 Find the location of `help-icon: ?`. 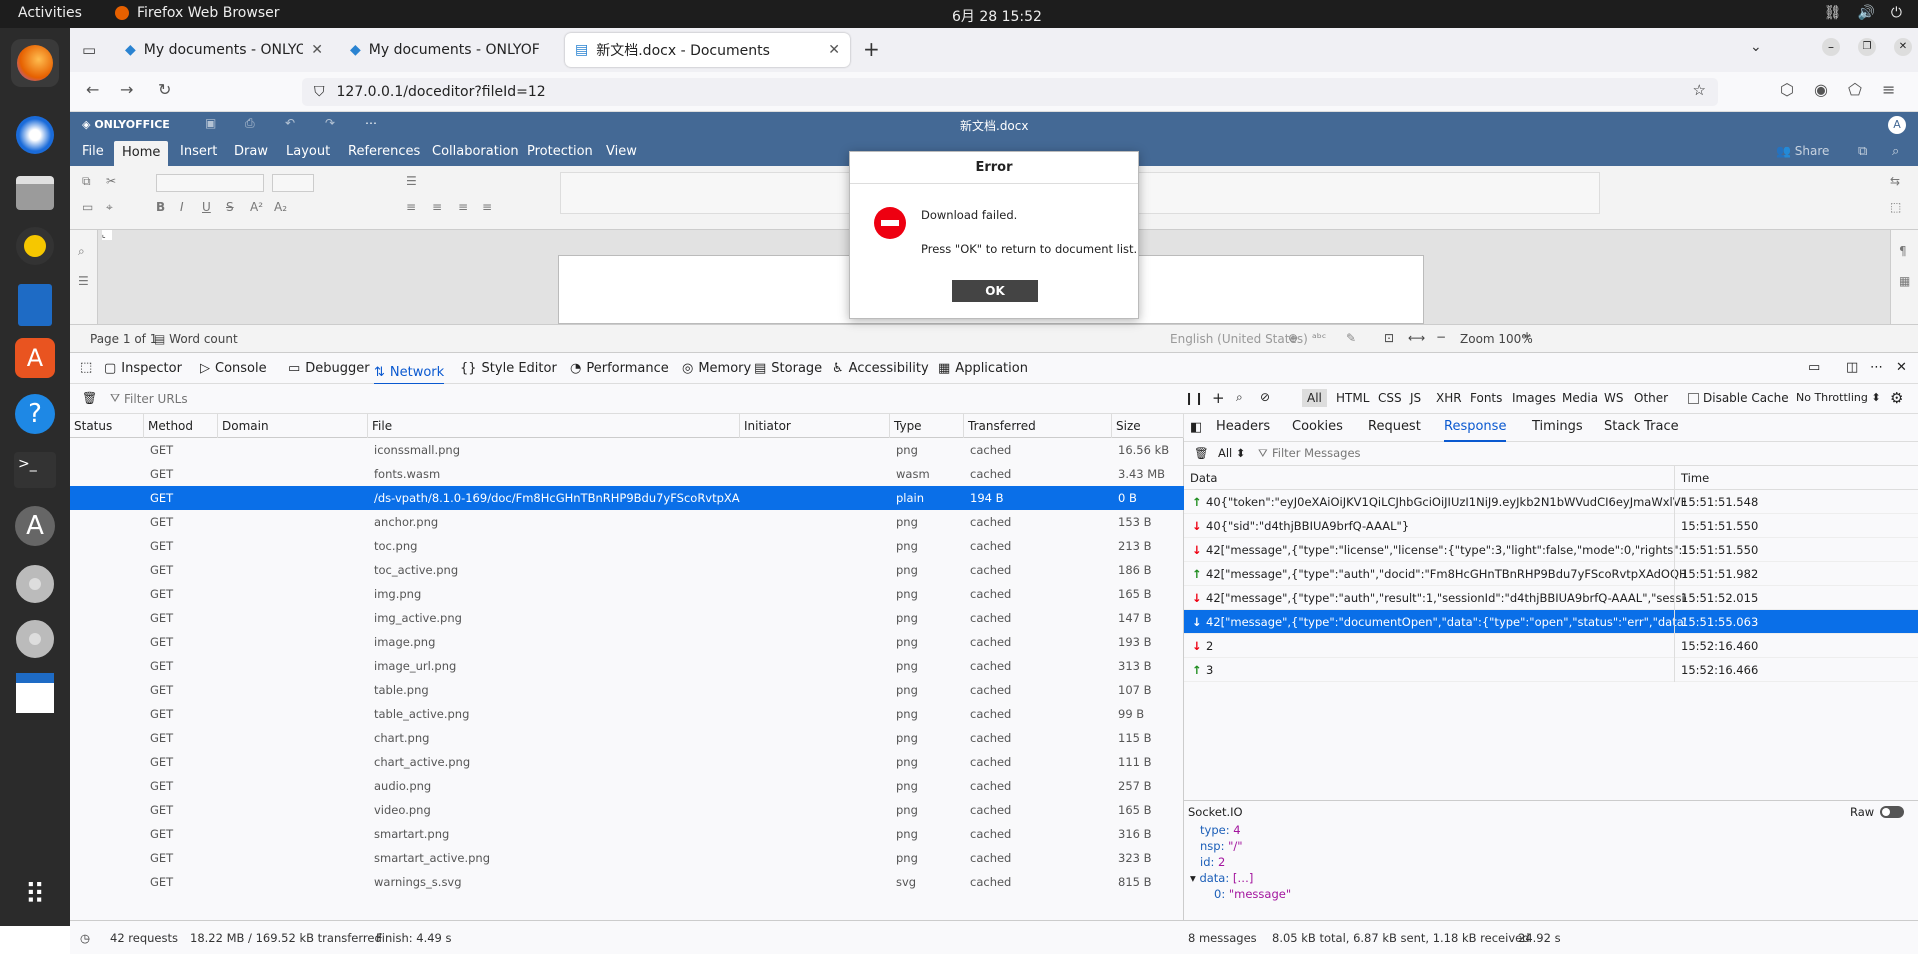

help-icon: ? is located at coordinates (35, 414).